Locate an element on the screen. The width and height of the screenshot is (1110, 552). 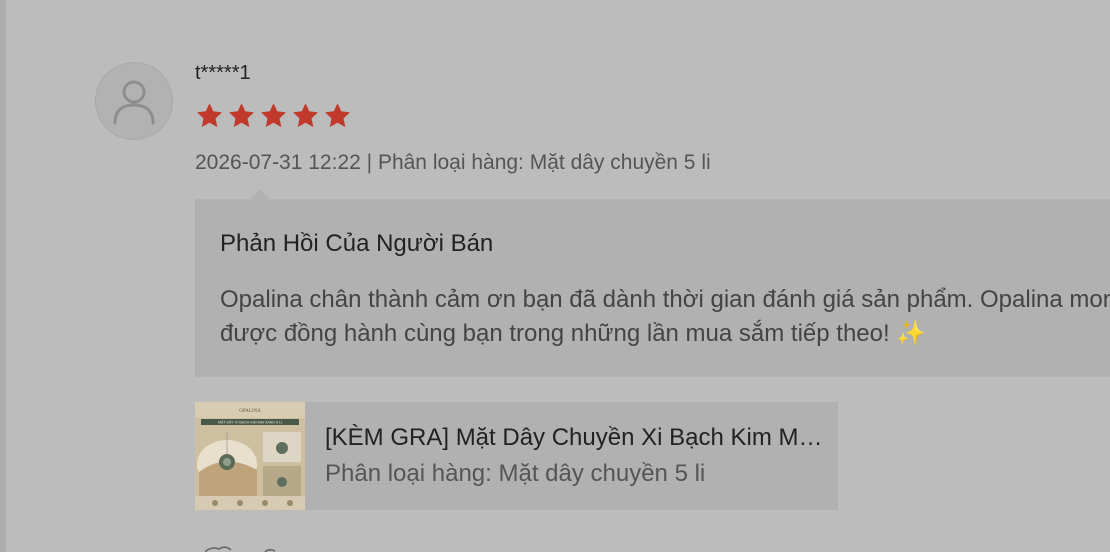
avatar is located at coordinates (134, 101).